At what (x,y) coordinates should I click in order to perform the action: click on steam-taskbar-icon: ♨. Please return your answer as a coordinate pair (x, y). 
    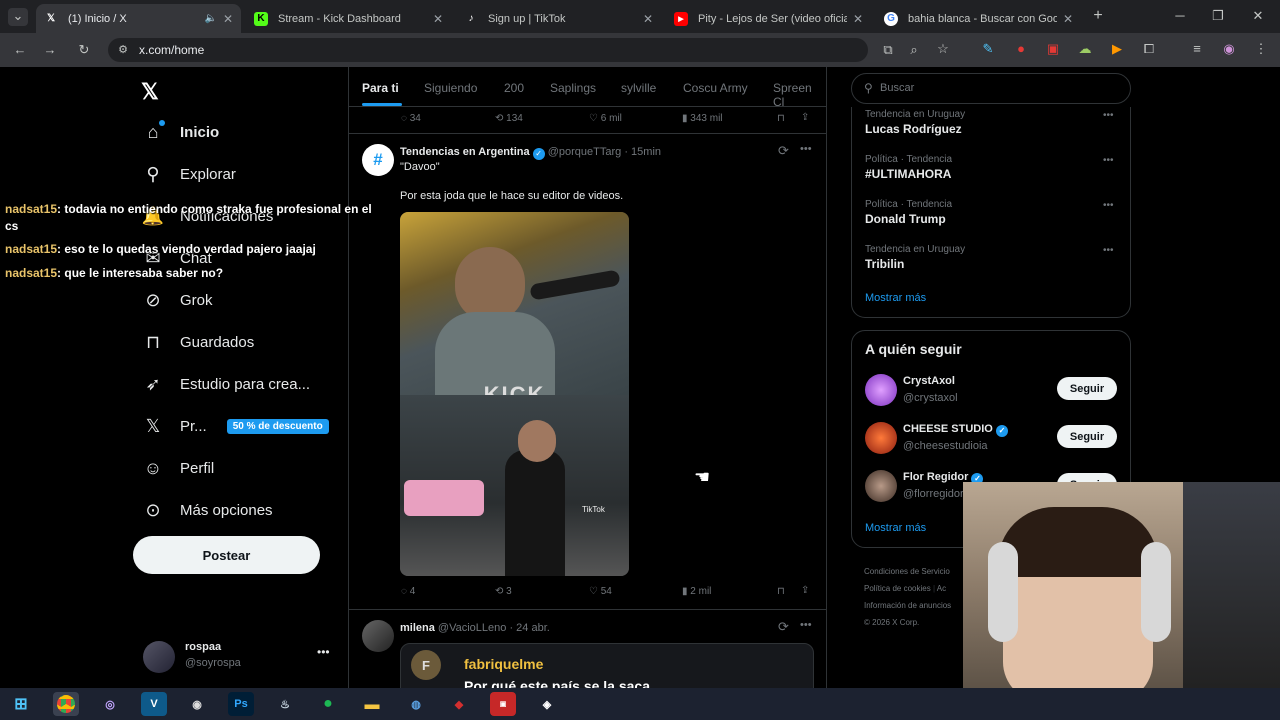
    Looking at the image, I should click on (285, 704).